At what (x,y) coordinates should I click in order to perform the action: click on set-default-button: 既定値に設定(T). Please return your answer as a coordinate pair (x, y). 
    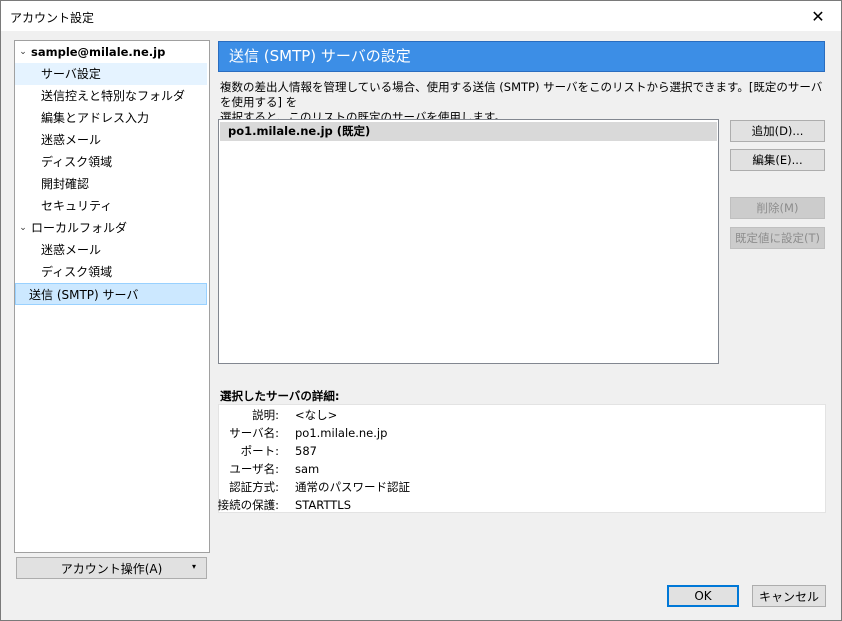
    Looking at the image, I should click on (777, 238).